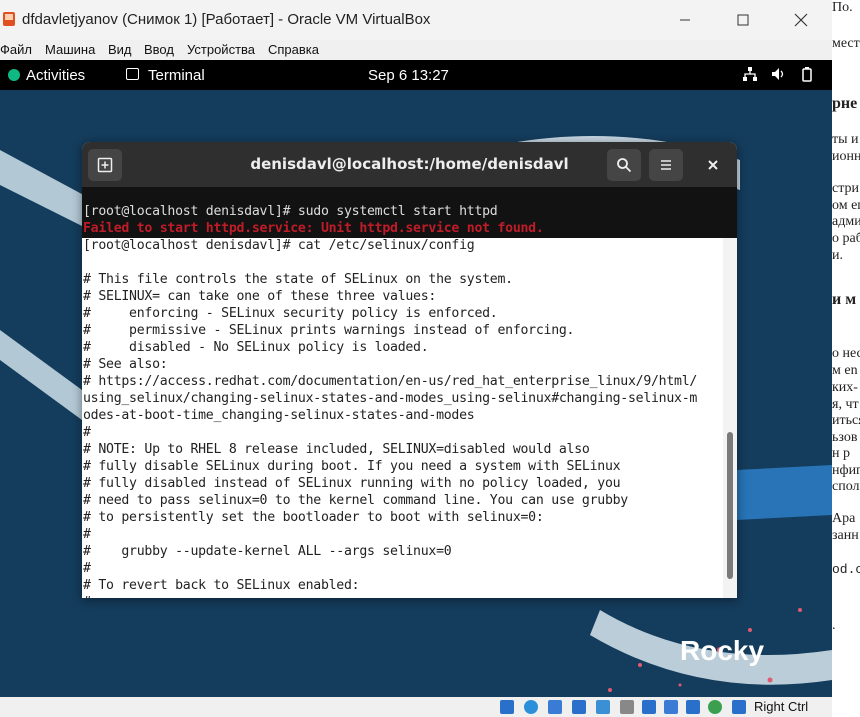  I want to click on volume-icon, so click(778, 74).